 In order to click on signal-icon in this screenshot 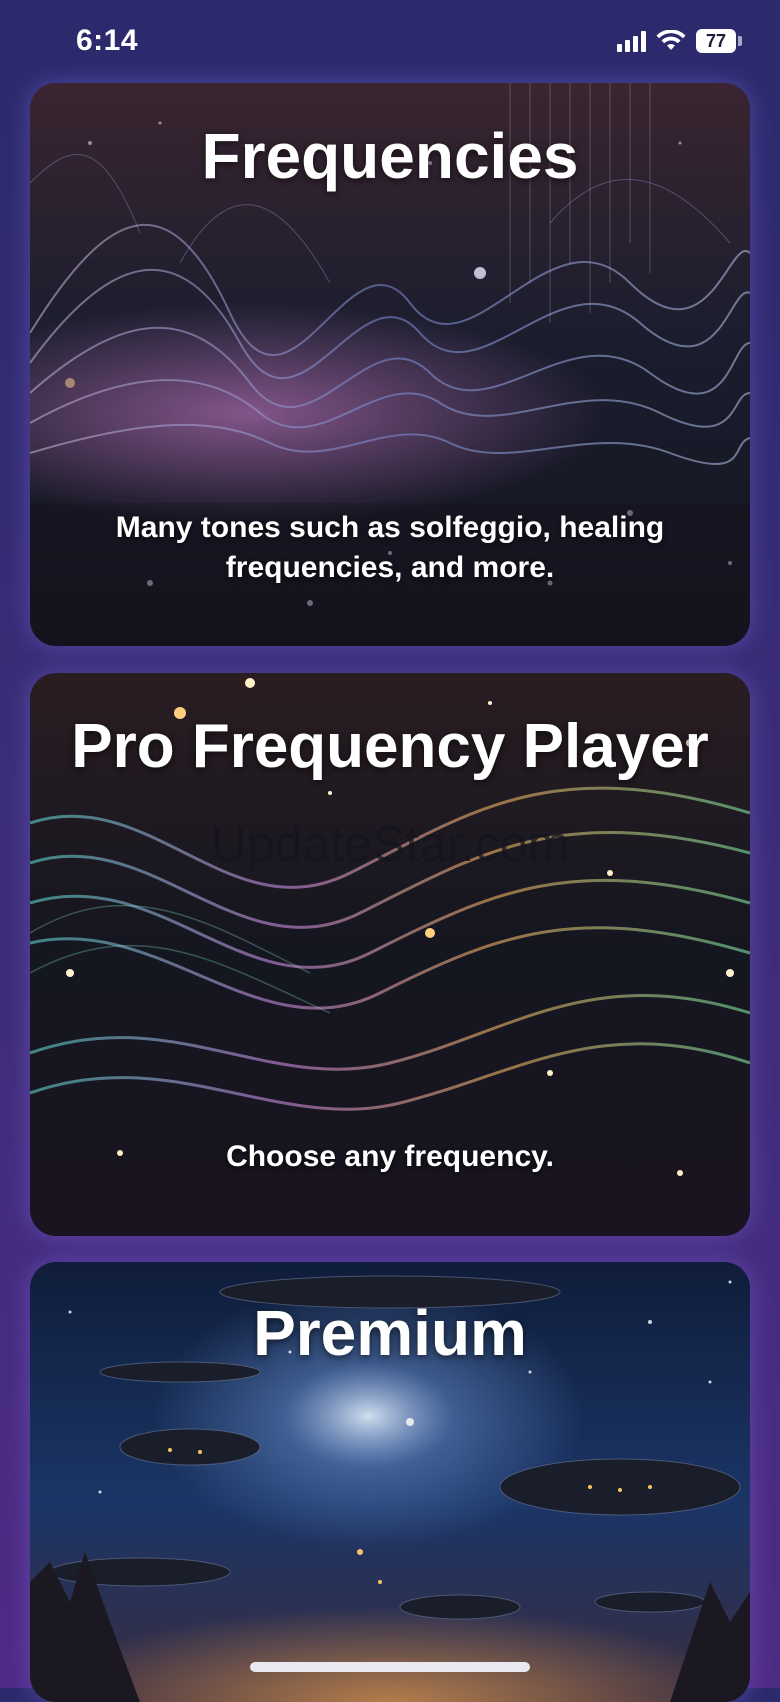, I will do `click(631, 41)`.